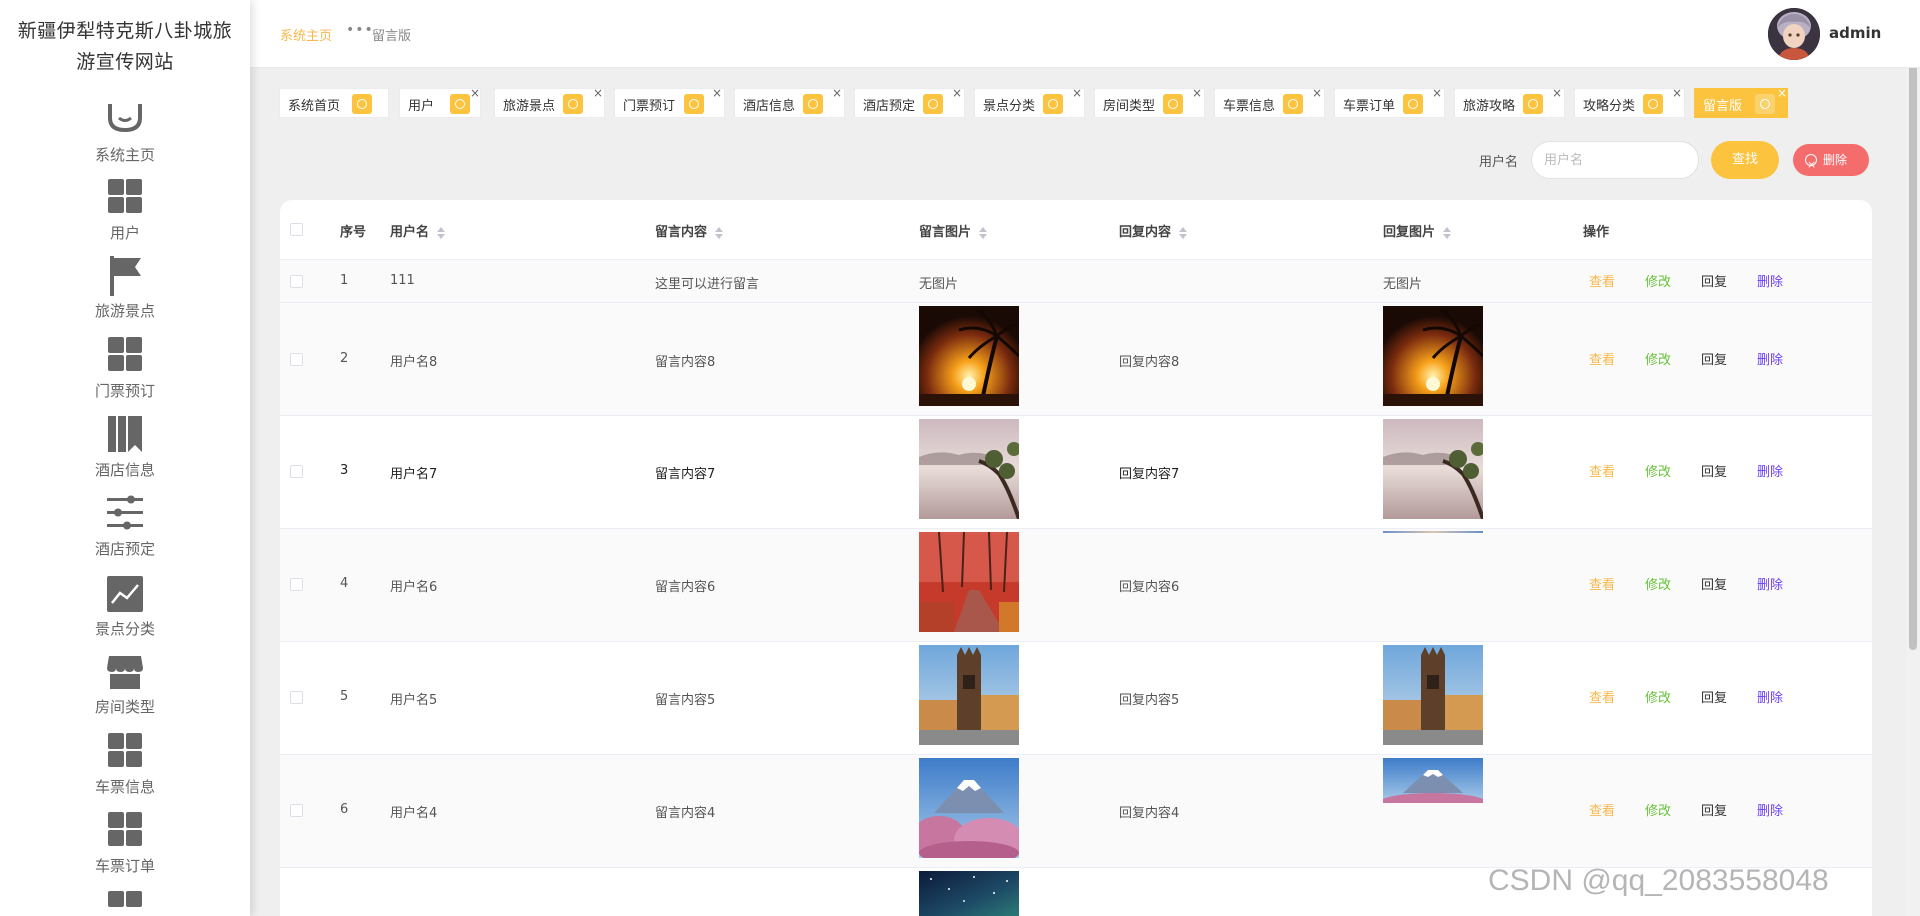 Image resolution: width=1920 pixels, height=916 pixels. I want to click on header-reply-image: 回复图片, so click(1417, 230).